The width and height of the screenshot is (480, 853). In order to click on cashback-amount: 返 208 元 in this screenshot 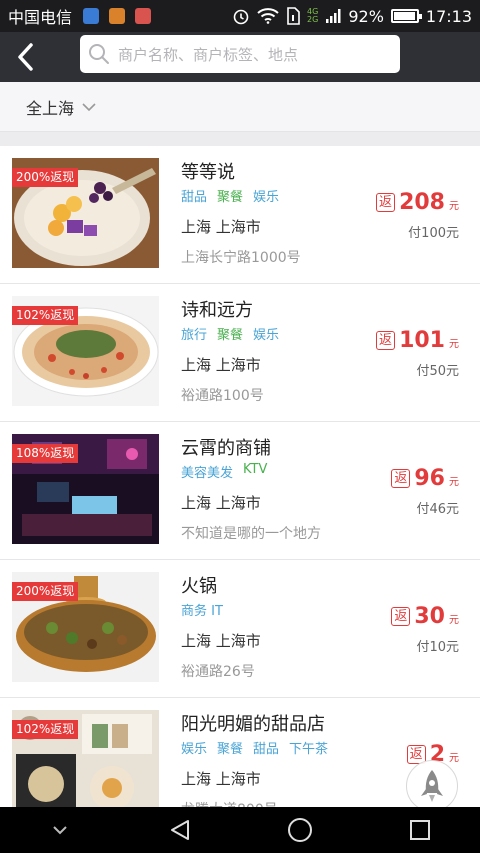, I will do `click(417, 202)`.